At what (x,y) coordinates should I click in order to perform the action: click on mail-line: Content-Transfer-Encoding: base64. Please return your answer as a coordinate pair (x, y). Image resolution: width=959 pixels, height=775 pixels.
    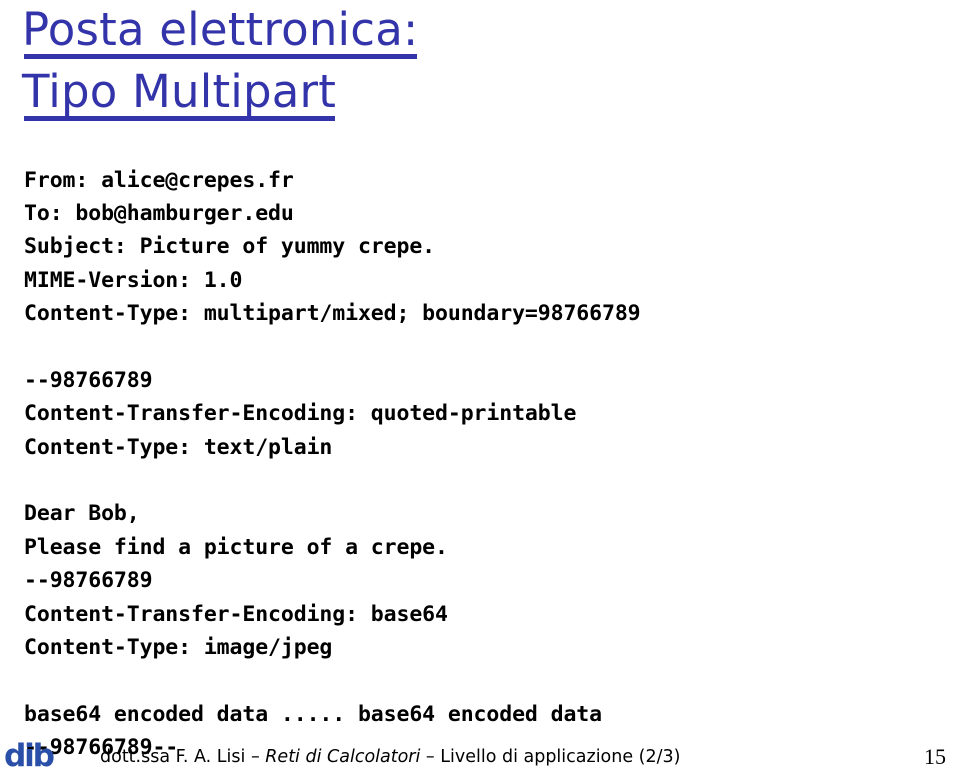
    Looking at the image, I should click on (236, 614).